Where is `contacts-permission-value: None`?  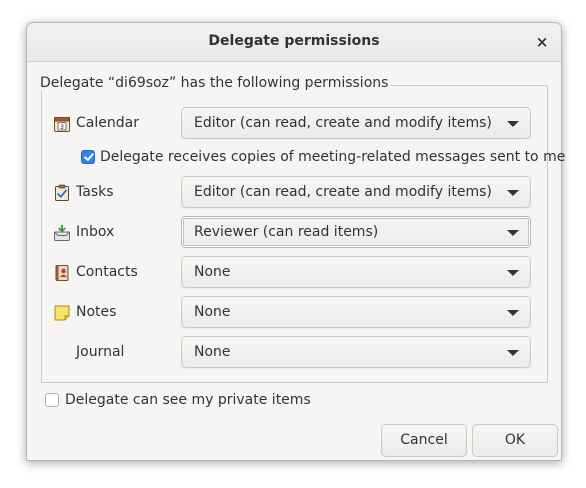 contacts-permission-value: None is located at coordinates (212, 272).